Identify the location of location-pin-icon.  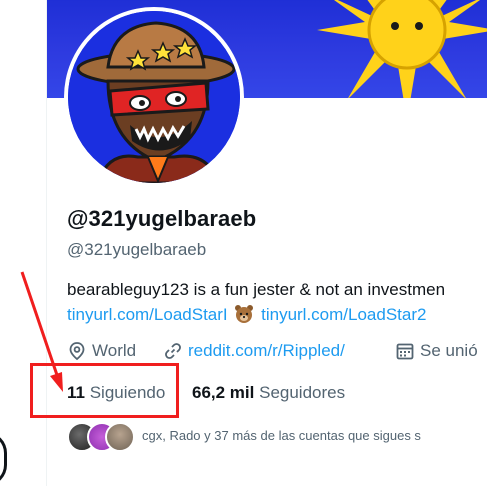
(77, 351).